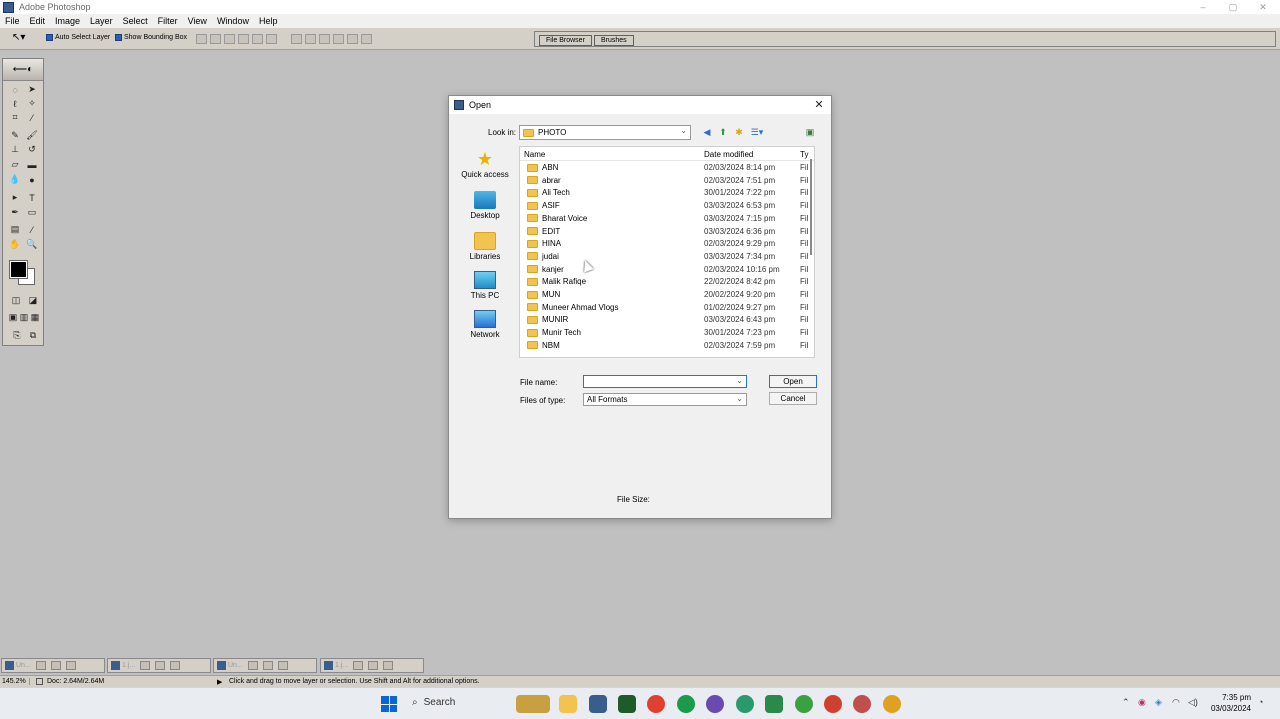 The width and height of the screenshot is (1280, 719). What do you see at coordinates (310, 39) in the screenshot?
I see `distribute-vcenter-icon` at bounding box center [310, 39].